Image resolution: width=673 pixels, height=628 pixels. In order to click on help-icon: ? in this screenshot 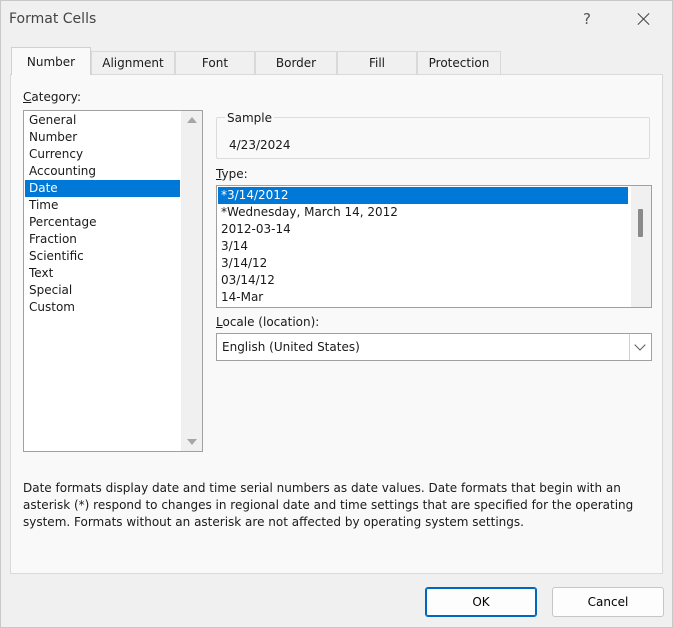, I will do `click(587, 19)`.